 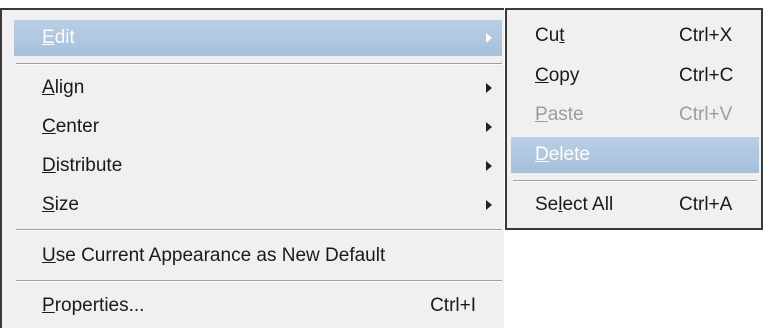 I want to click on menu-item-cut-label: Cut, so click(x=550, y=35).